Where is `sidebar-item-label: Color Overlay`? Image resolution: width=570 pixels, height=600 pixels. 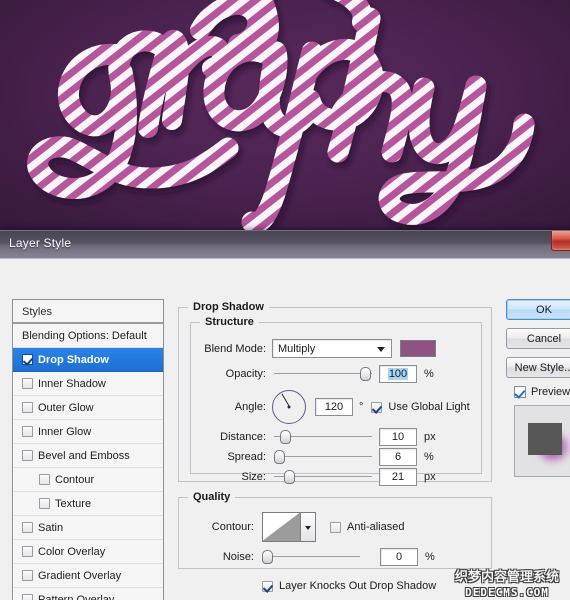 sidebar-item-label: Color Overlay is located at coordinates (72, 551).